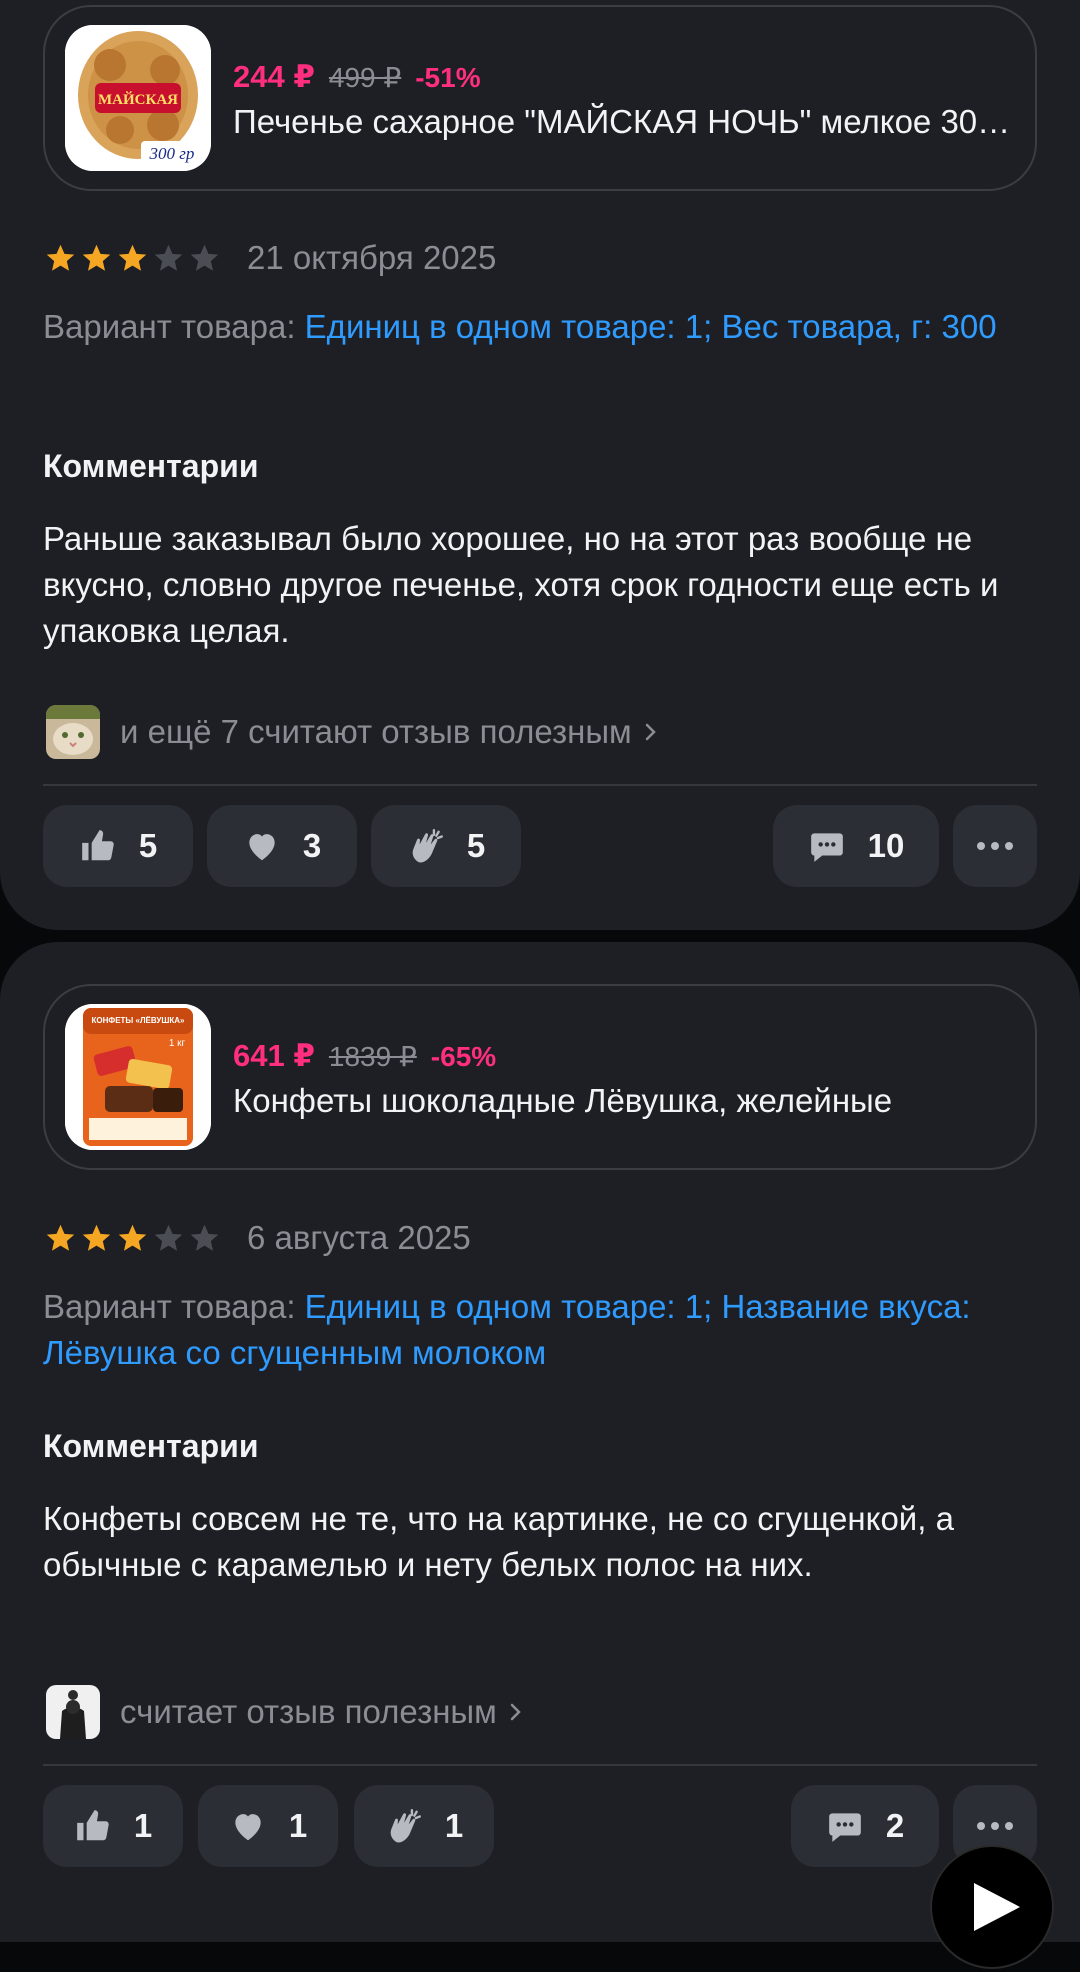 The image size is (1080, 1972). Describe the element at coordinates (540, 846) in the screenshot. I see `reactions-bar: 5 3 5 10` at that location.